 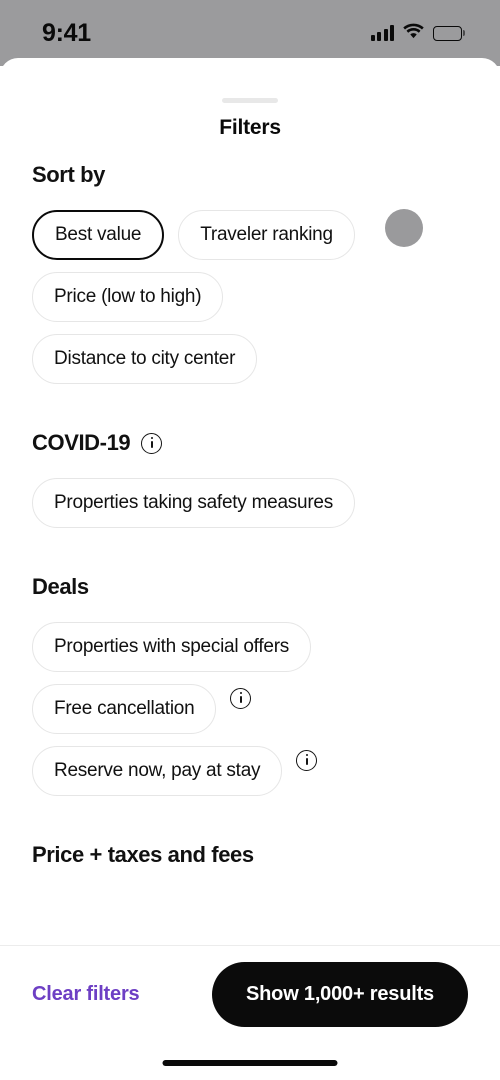 I want to click on pill-row: Best value Traveler ranking, so click(x=250, y=235).